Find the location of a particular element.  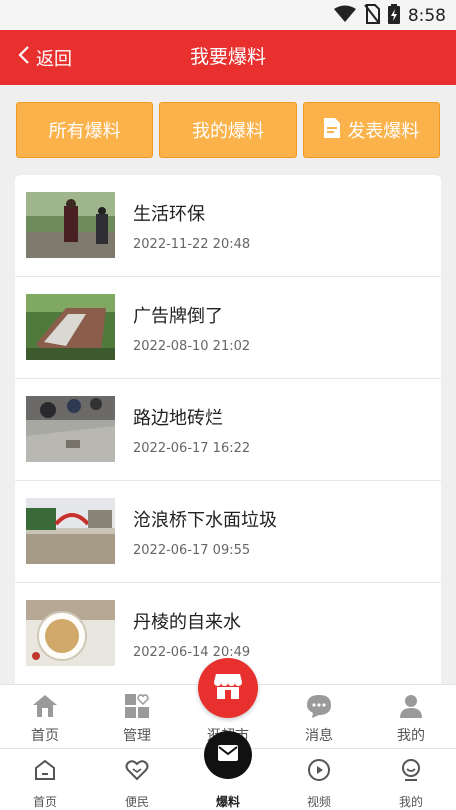

tab2-report-label: 爆料 is located at coordinates (227, 802).